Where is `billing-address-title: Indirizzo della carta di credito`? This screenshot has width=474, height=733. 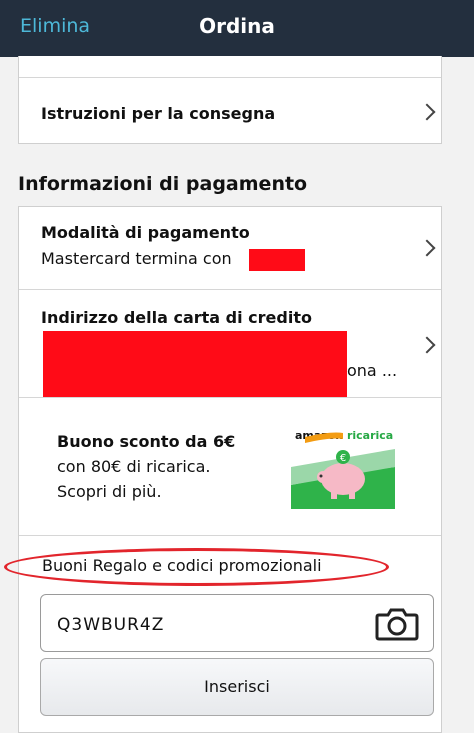 billing-address-title: Indirizzo della carta di credito is located at coordinates (176, 317).